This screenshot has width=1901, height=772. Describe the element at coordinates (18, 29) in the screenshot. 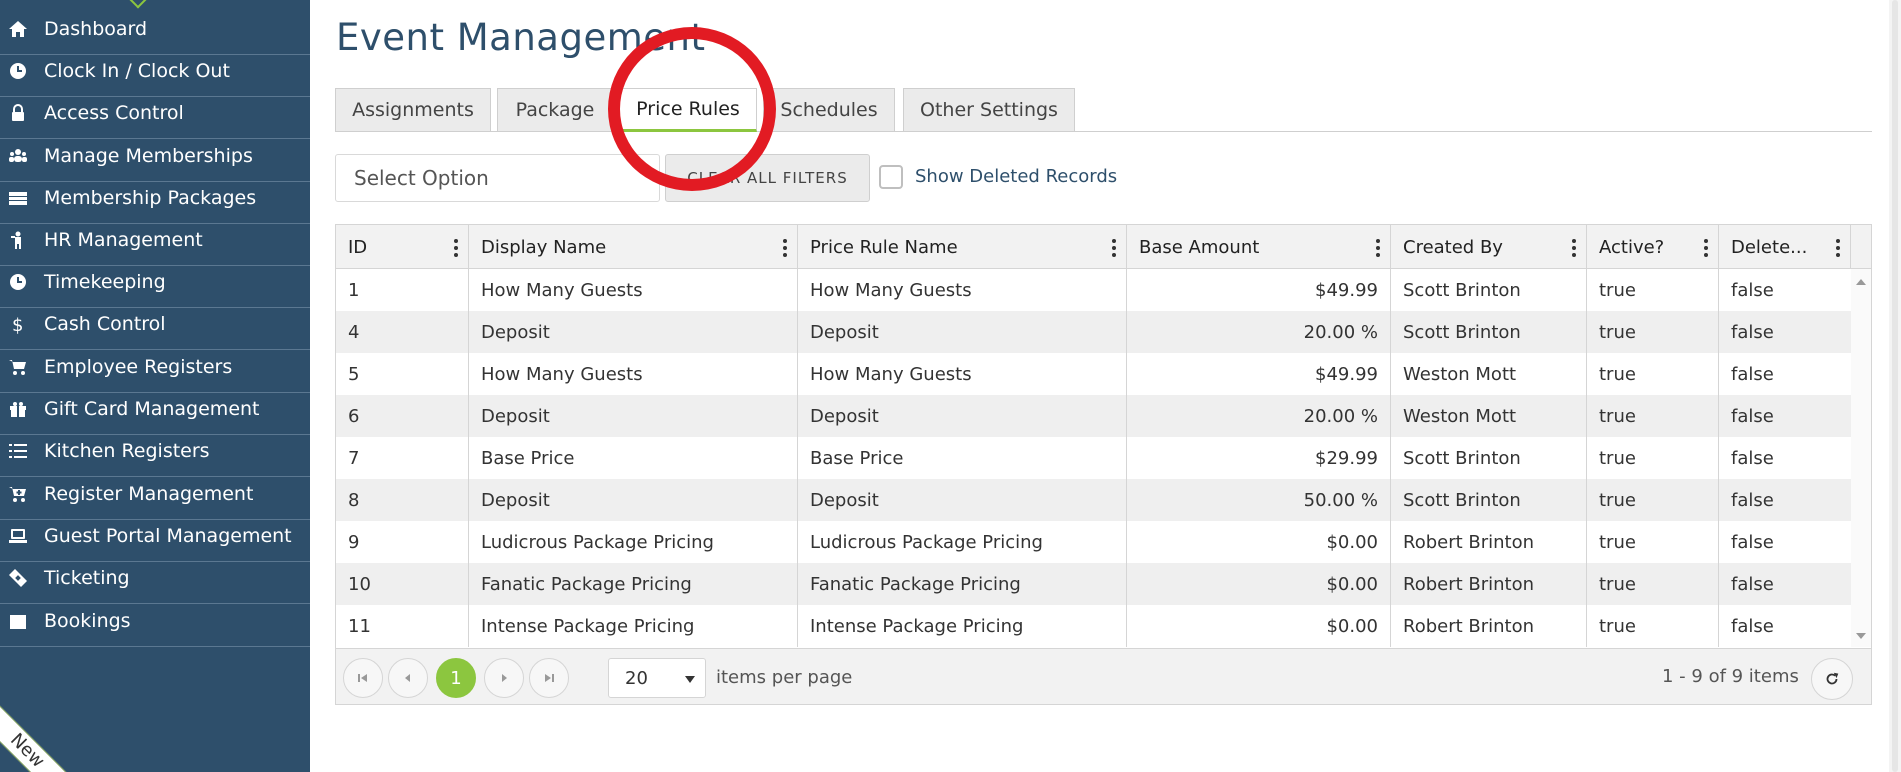

I see `home-icon` at that location.